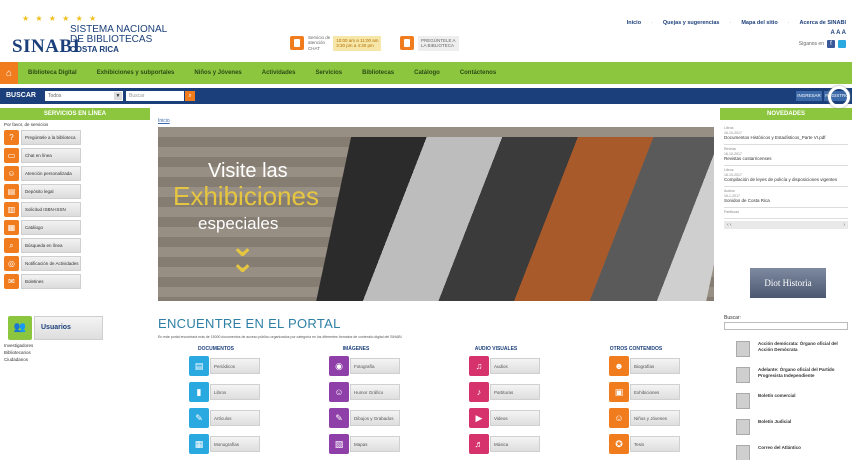  What do you see at coordinates (18, 359) in the screenshot?
I see `users-link-ciudadanos: Ciudadanos` at bounding box center [18, 359].